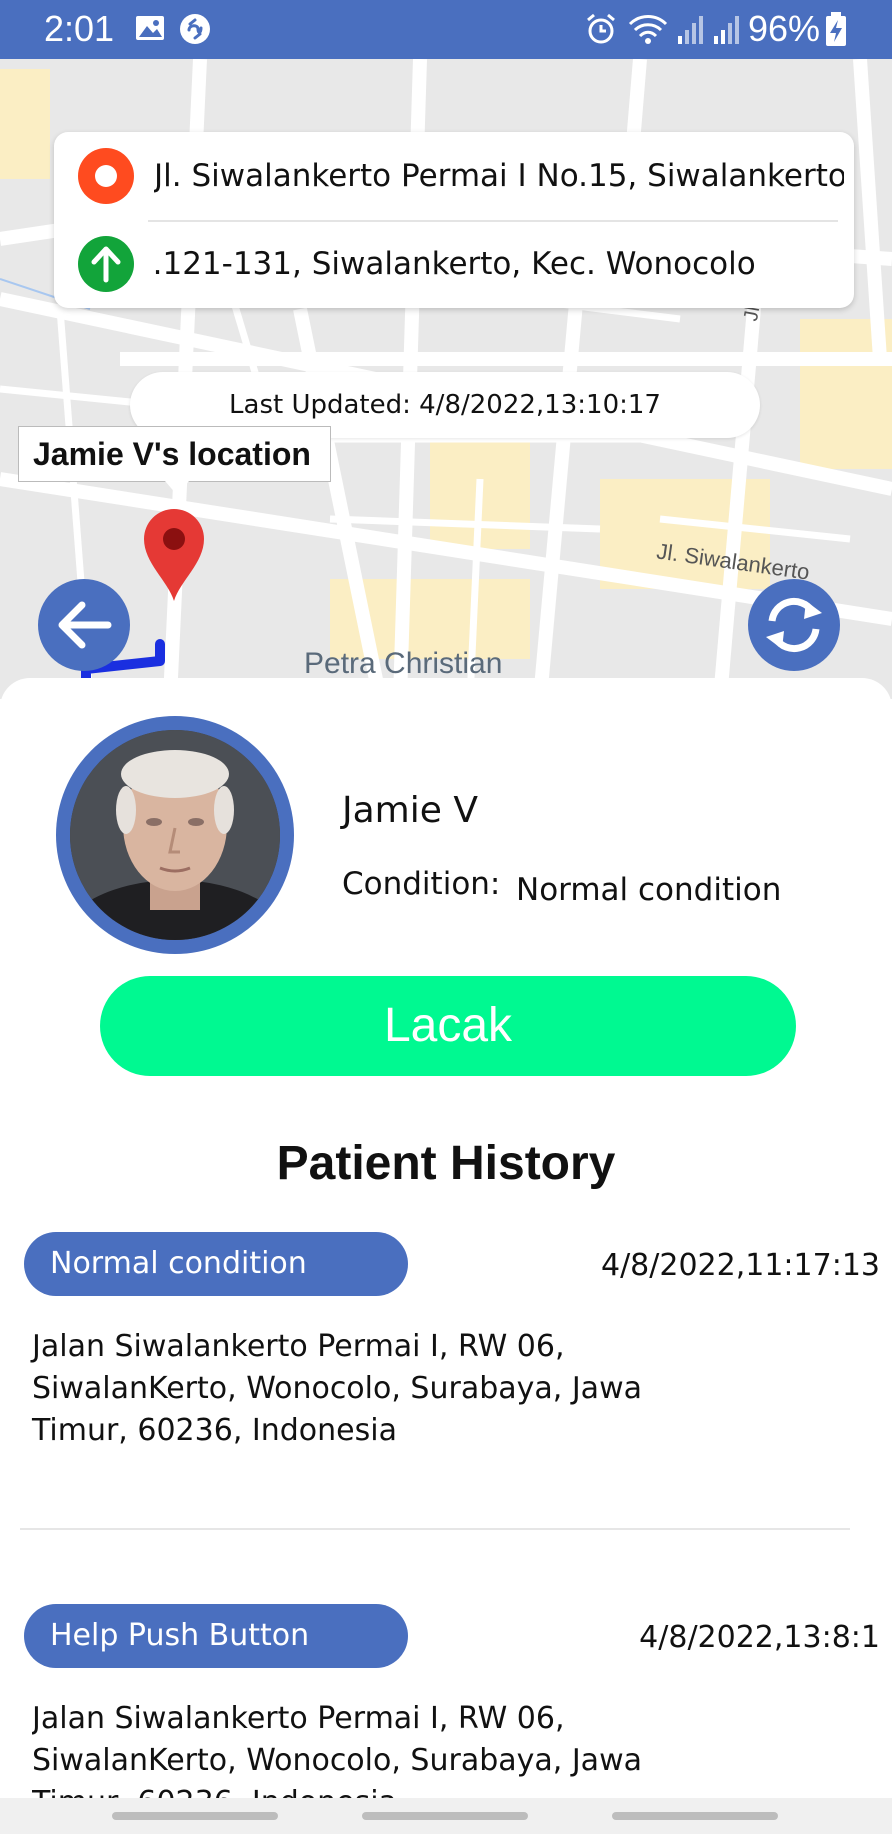 The height and width of the screenshot is (1834, 892). Describe the element at coordinates (177, 488) in the screenshot. I see `callout-tail` at that location.